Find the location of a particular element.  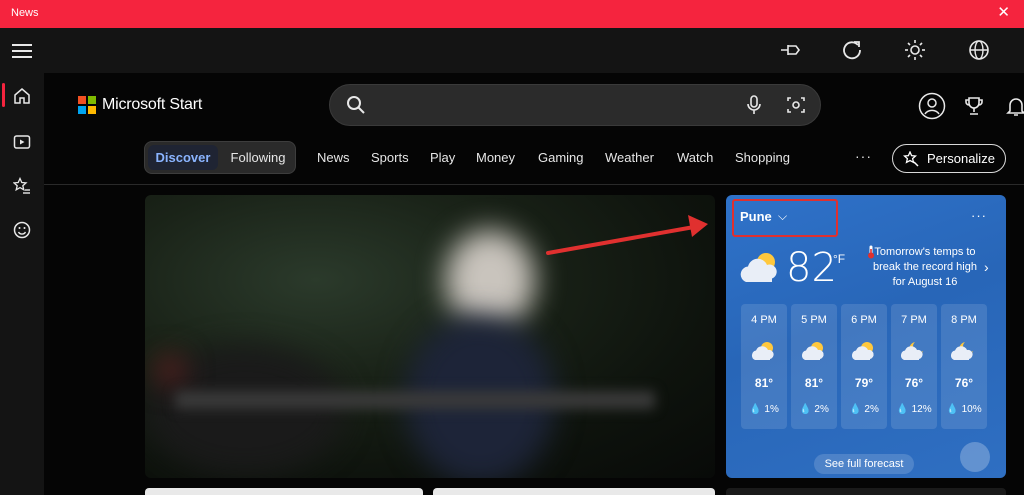

search-bar is located at coordinates (575, 105).